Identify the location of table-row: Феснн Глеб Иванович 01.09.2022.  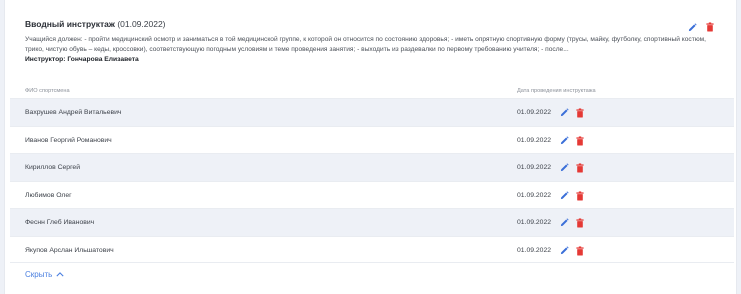
(372, 222).